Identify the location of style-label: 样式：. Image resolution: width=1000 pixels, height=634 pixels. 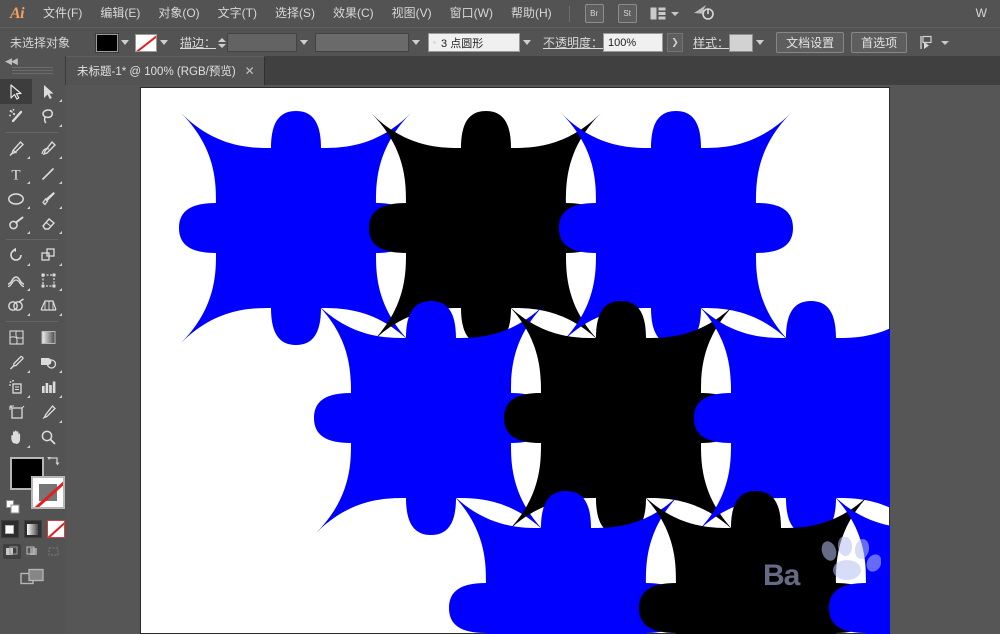
(711, 42).